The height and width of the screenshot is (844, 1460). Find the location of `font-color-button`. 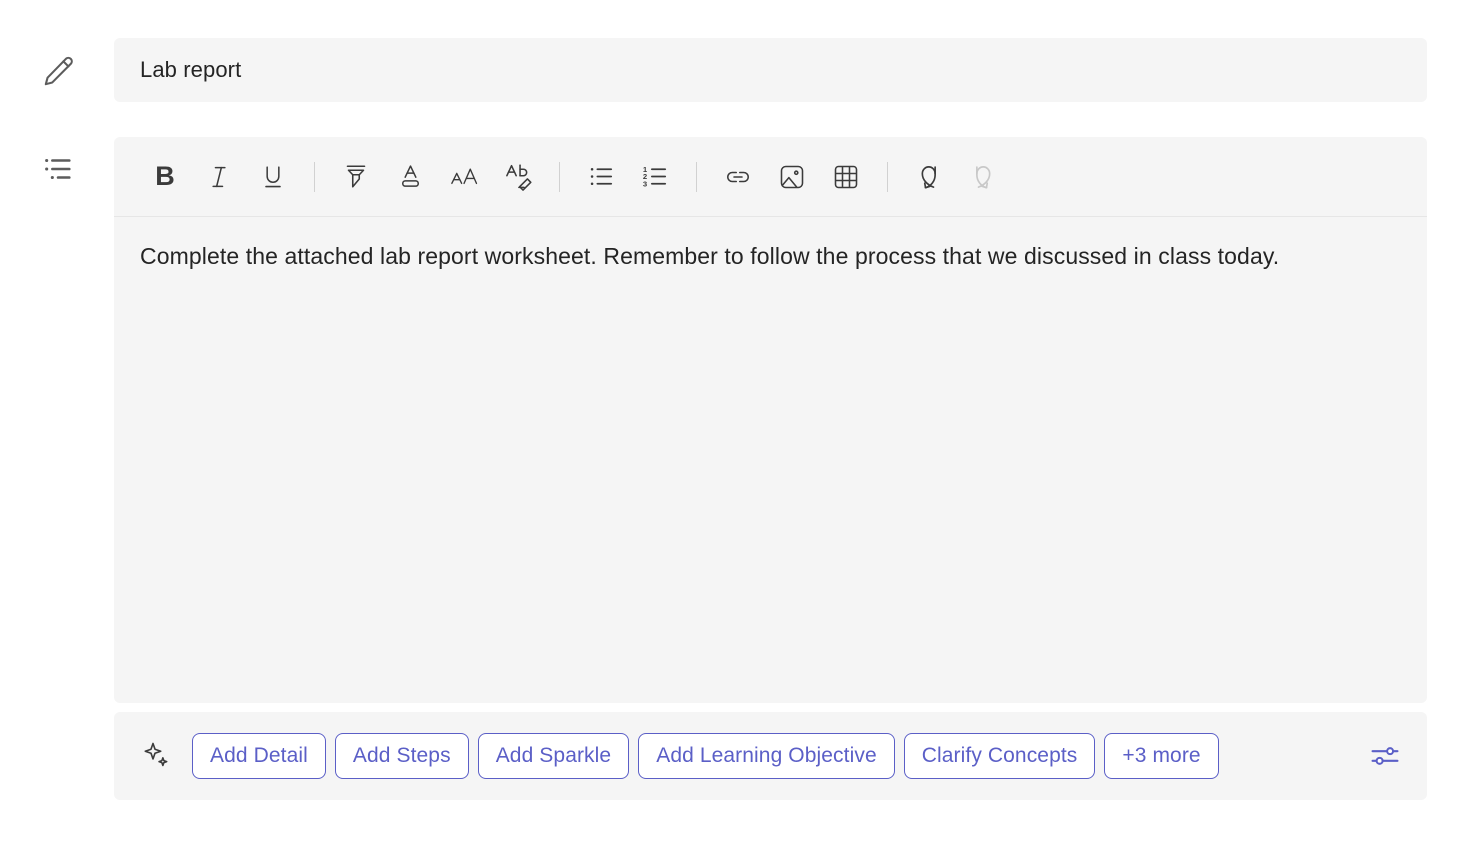

font-color-button is located at coordinates (410, 177).